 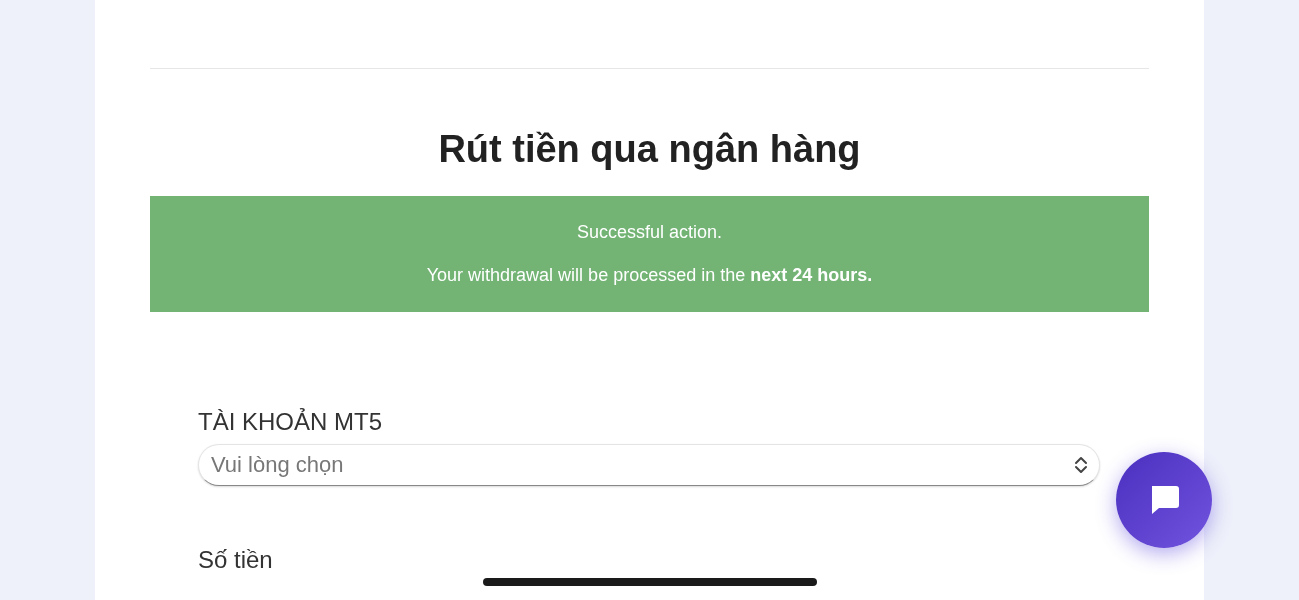 I want to click on select-field: Vui lòng chọn, so click(x=649, y=465).